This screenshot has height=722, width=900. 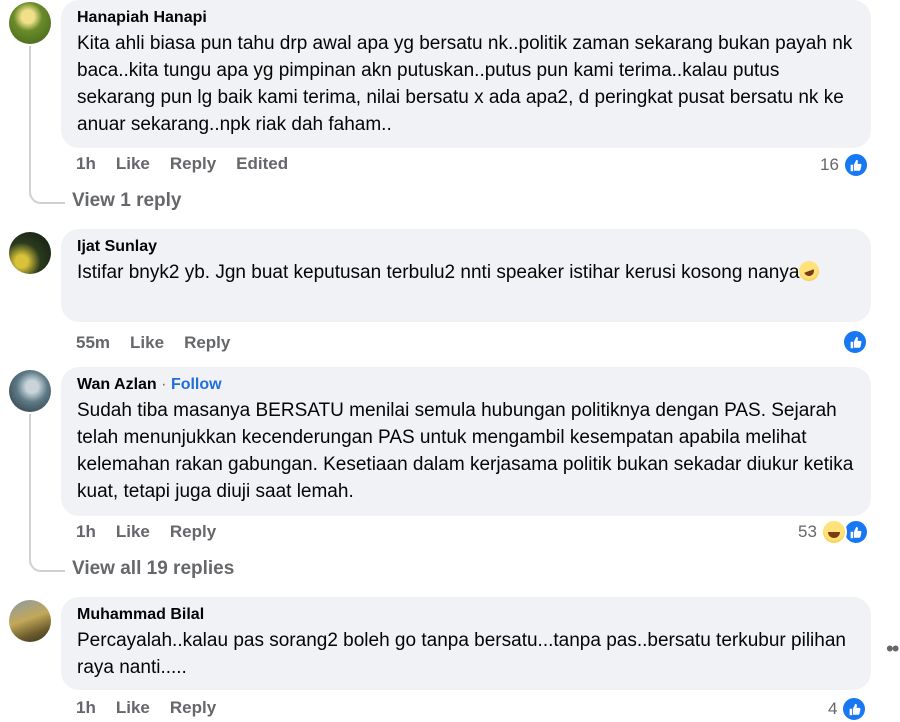 What do you see at coordinates (833, 708) in the screenshot?
I see `reaction-count: 4` at bounding box center [833, 708].